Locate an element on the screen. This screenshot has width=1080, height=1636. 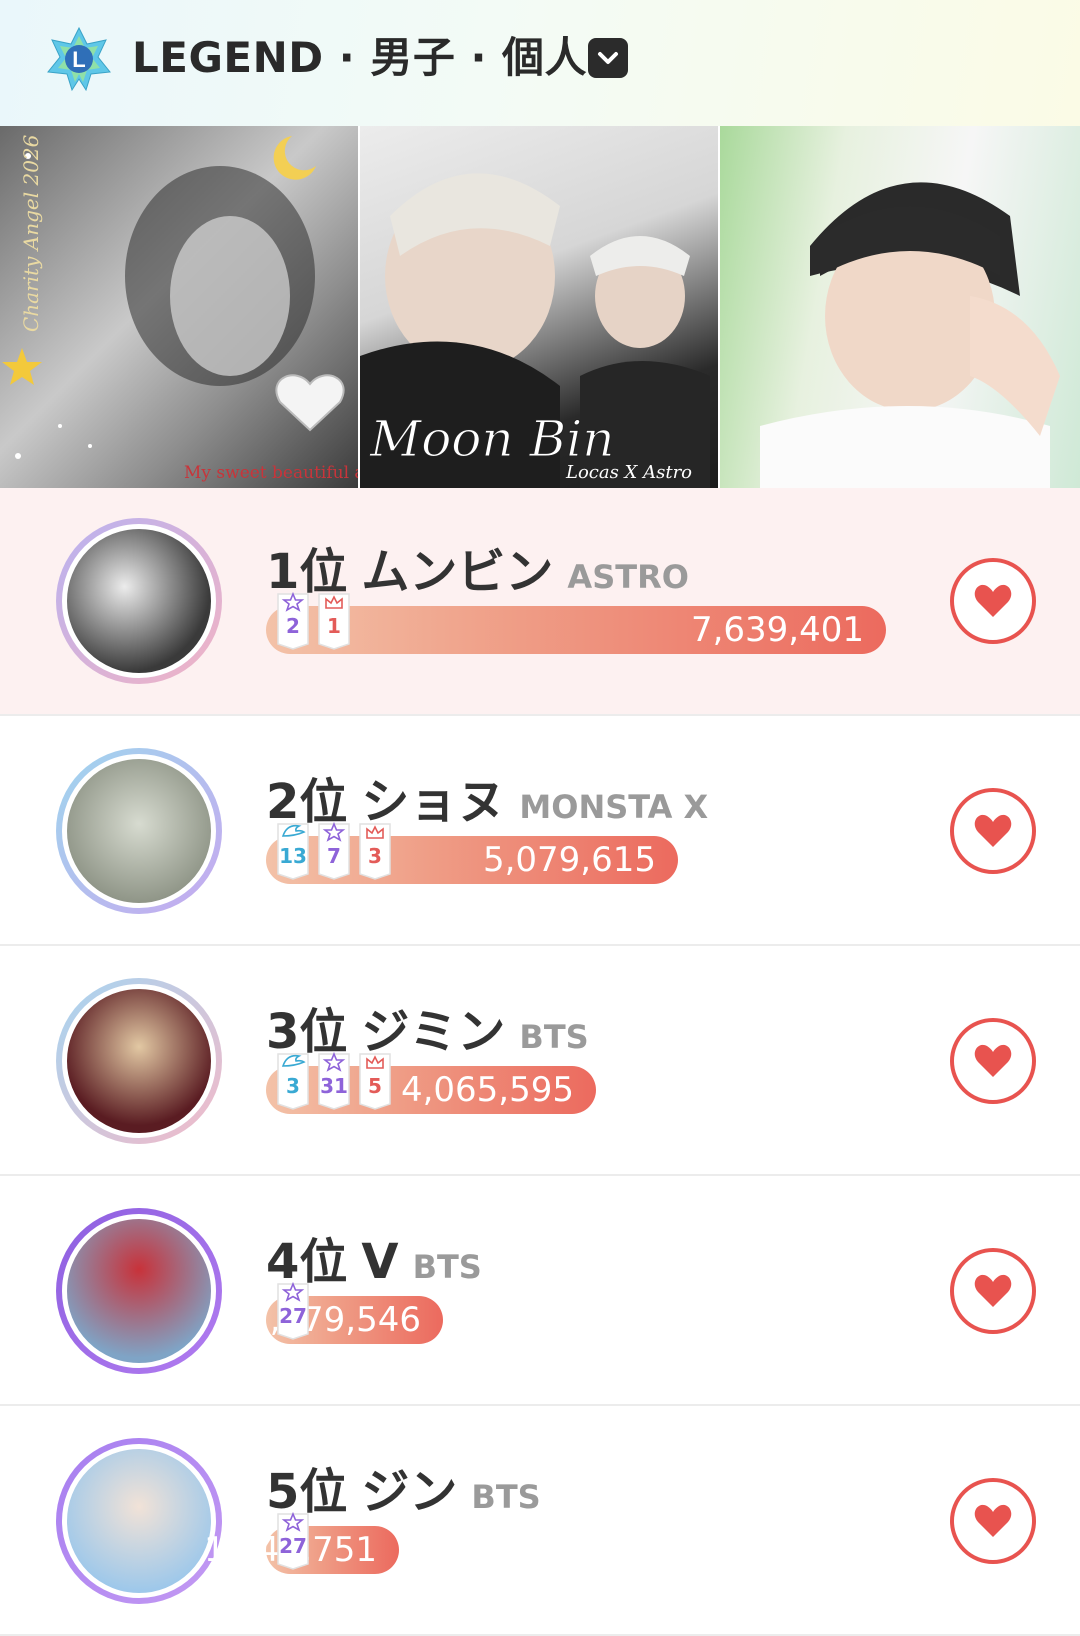
crown-badge-icon: 5 is located at coordinates (375, 1081).